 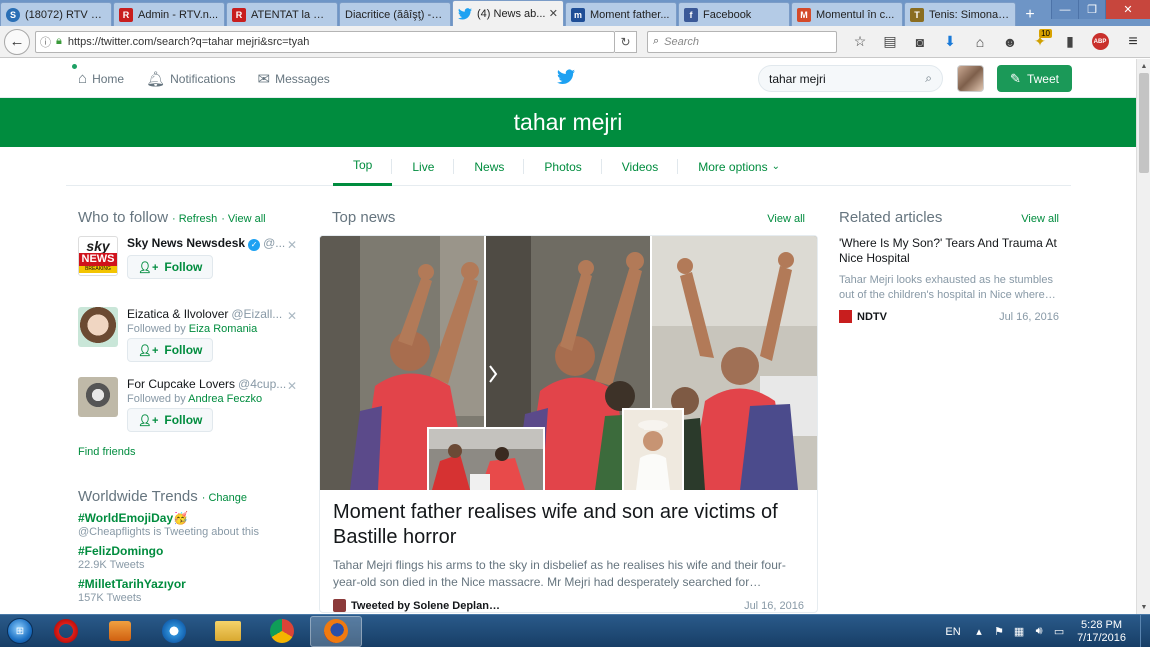 I want to click on trend-item: #MilletTarihYazıyor 157K Tweets, so click(x=190, y=590).